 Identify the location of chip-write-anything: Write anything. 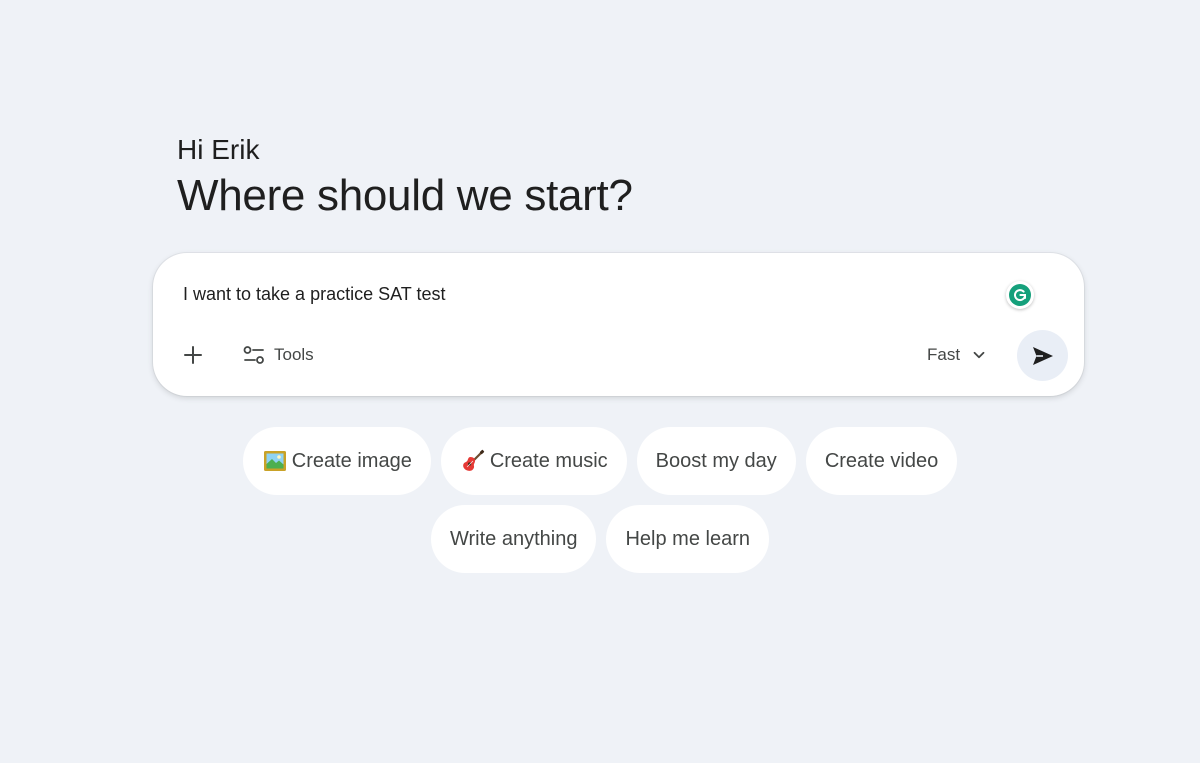
(514, 539).